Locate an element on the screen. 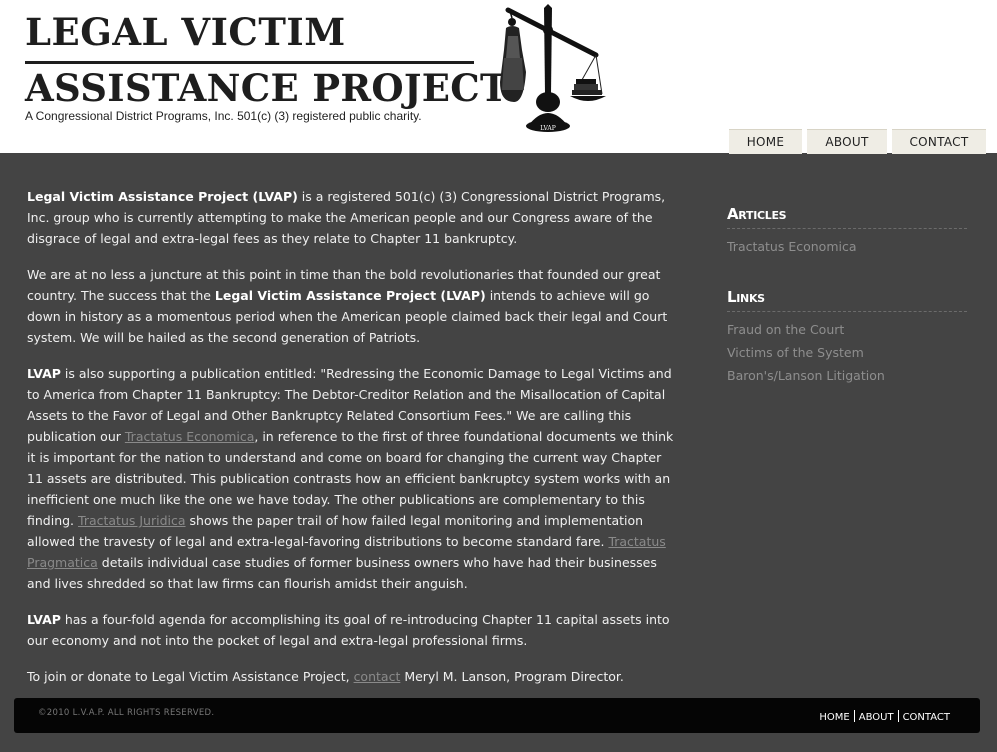 Image resolution: width=997 pixels, height=752 pixels. scales-of-justice-logo: LVAP is located at coordinates (553, 68).